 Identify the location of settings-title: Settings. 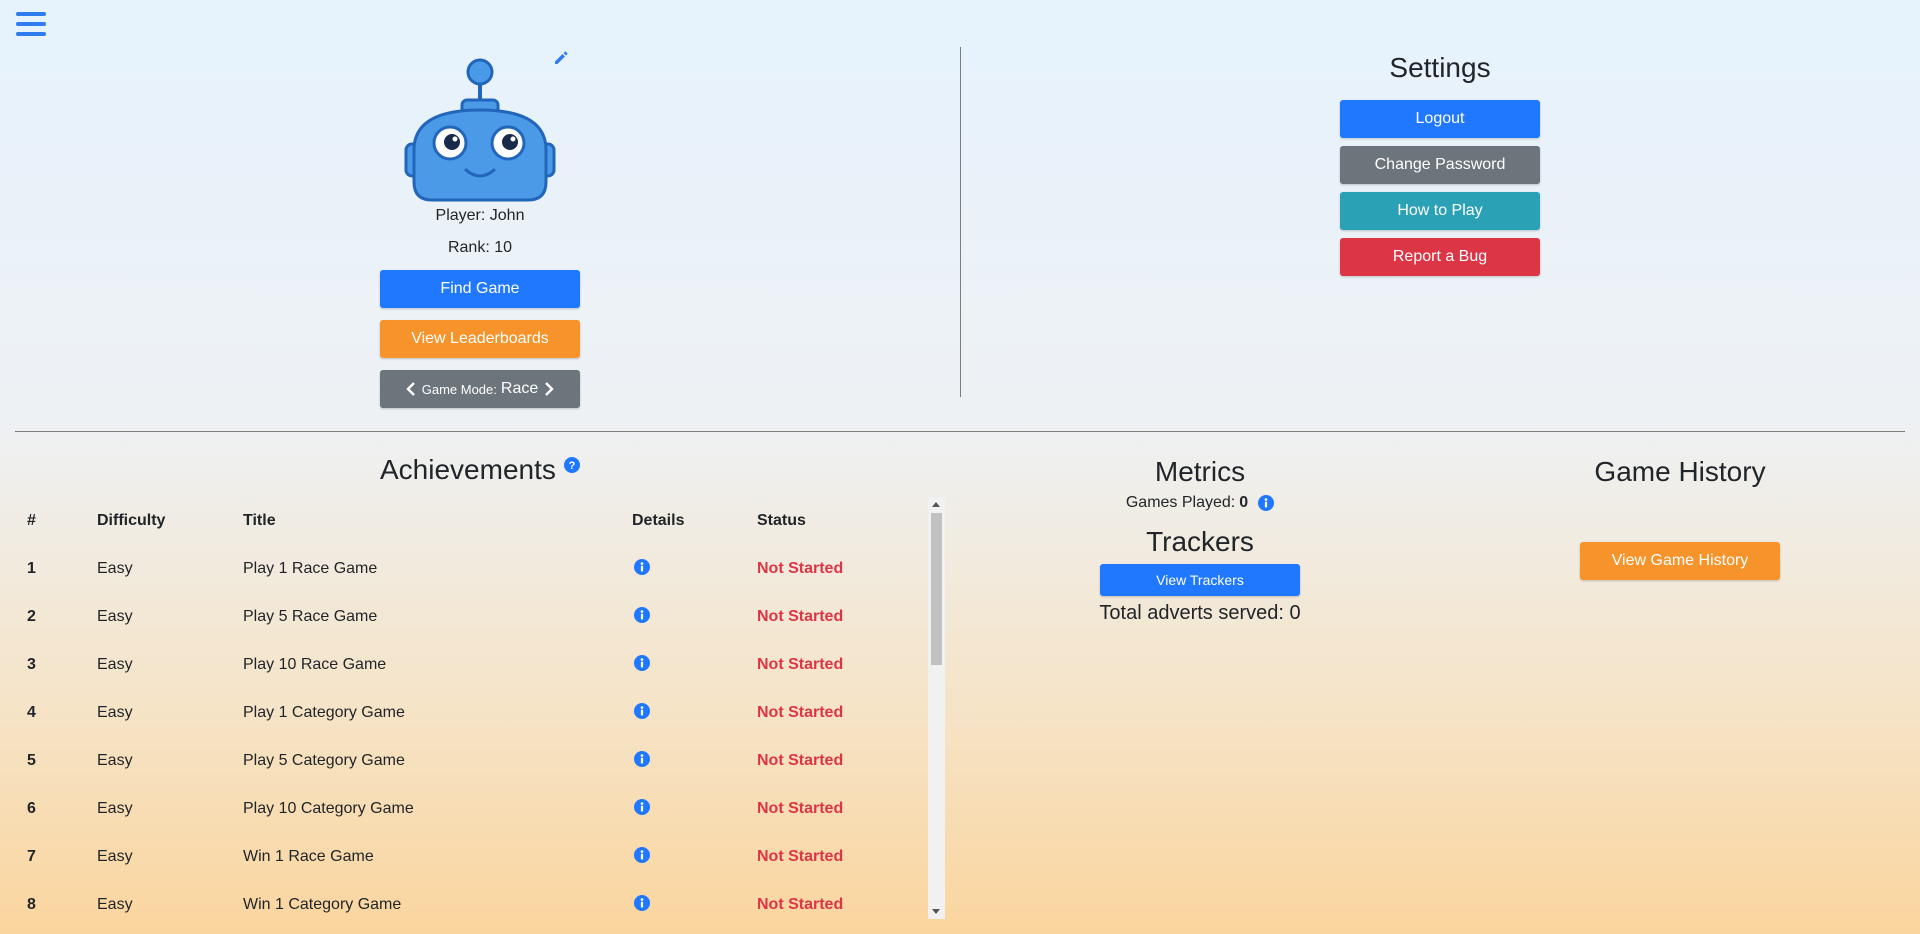
(1440, 67).